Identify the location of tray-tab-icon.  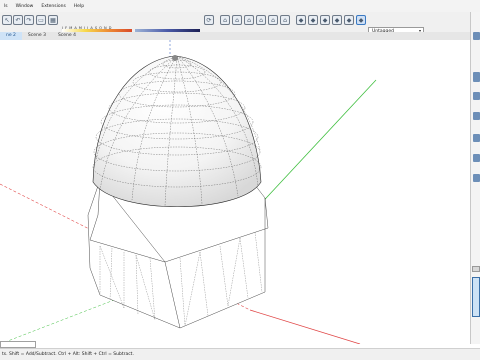
(476, 36).